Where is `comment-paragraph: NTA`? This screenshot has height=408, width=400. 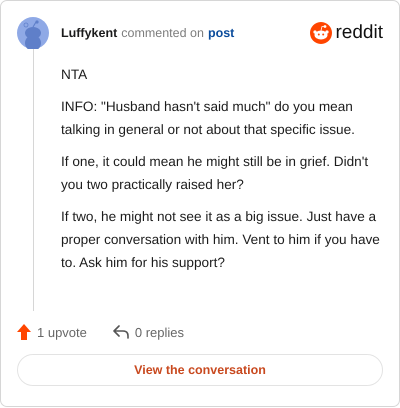 comment-paragraph: NTA is located at coordinates (74, 75).